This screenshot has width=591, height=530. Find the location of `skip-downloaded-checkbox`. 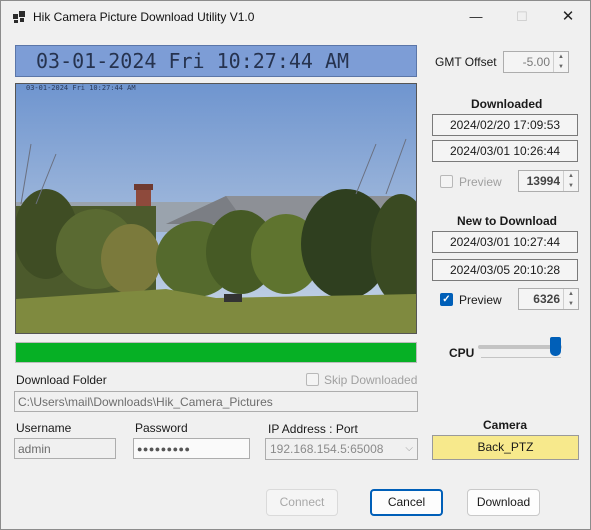

skip-downloaded-checkbox is located at coordinates (312, 379).